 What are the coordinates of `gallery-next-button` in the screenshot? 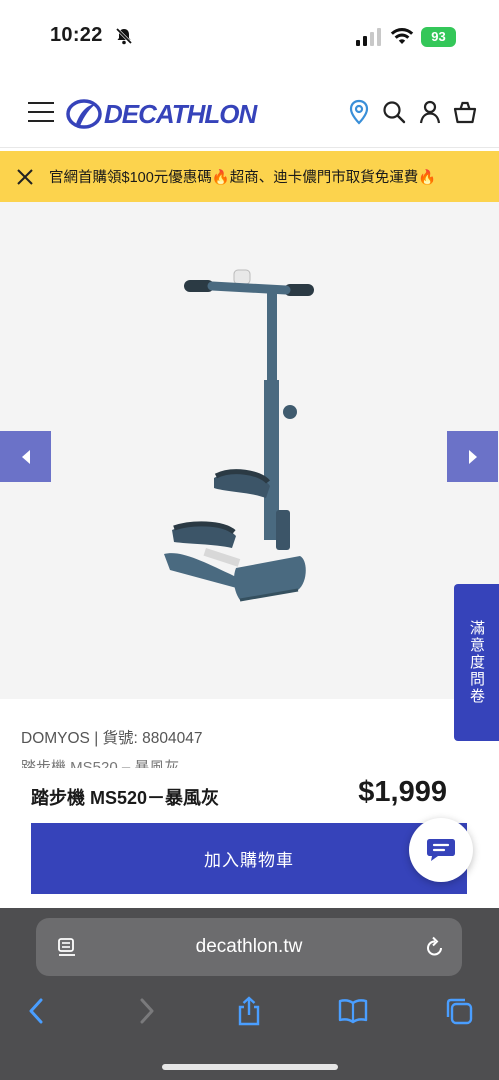 It's located at (472, 456).